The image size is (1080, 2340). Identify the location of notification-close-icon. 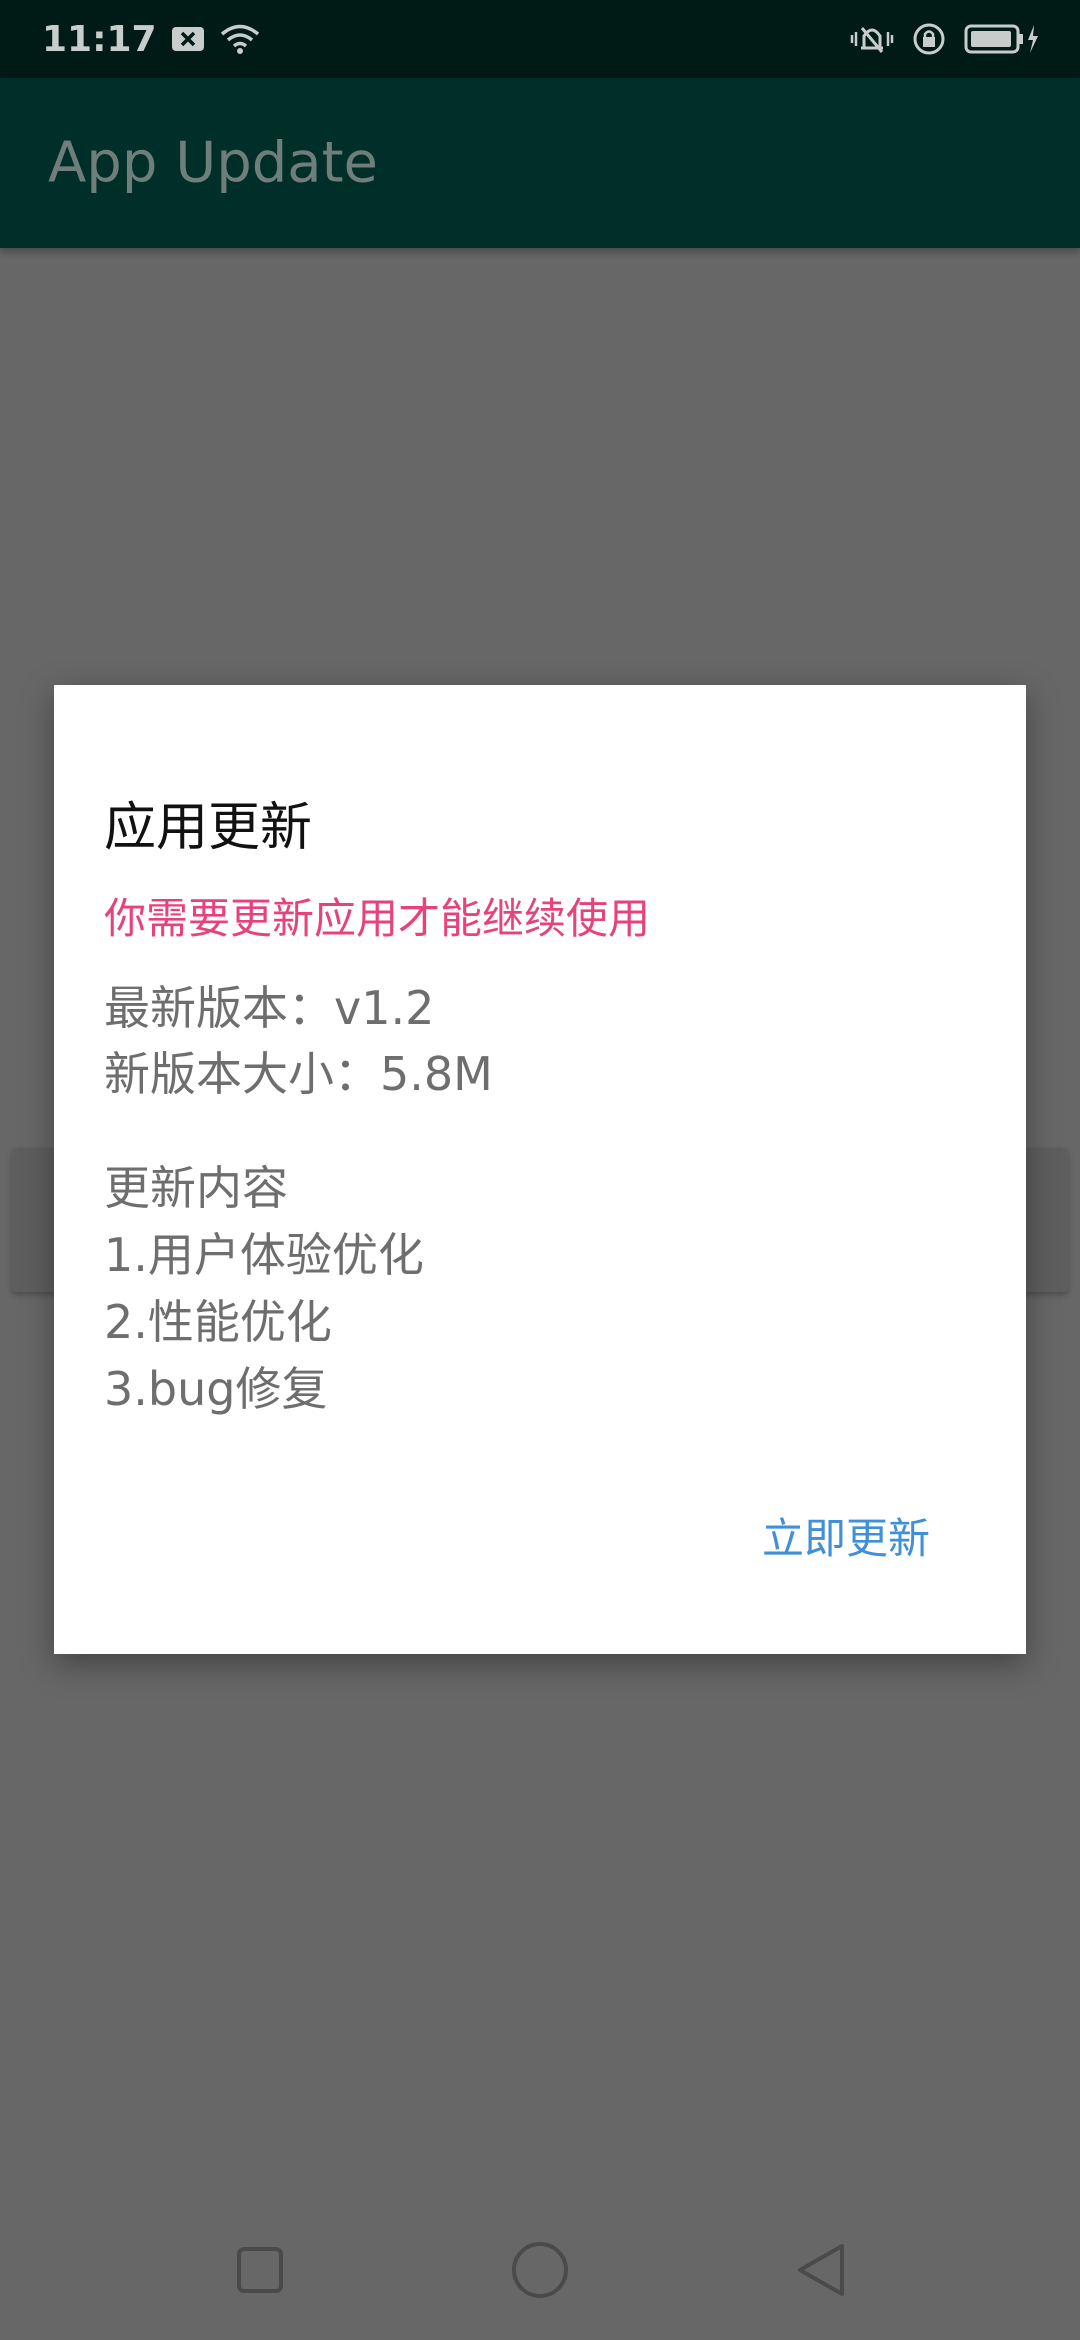
(188, 39).